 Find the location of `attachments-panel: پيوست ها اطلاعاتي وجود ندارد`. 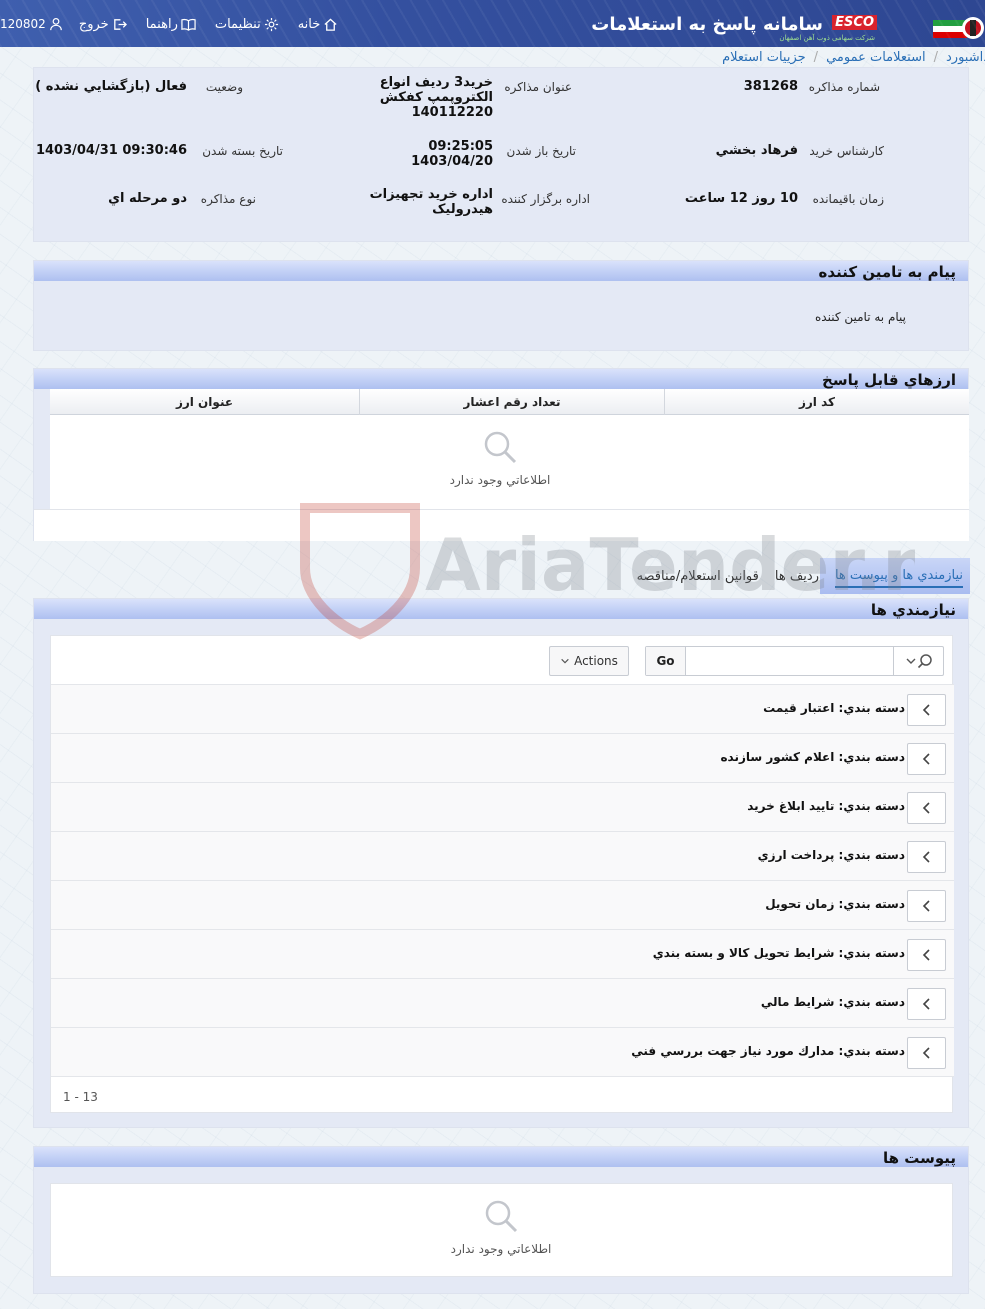

attachments-panel: پيوست ها اطلاعاتي وجود ندارد is located at coordinates (501, 1220).